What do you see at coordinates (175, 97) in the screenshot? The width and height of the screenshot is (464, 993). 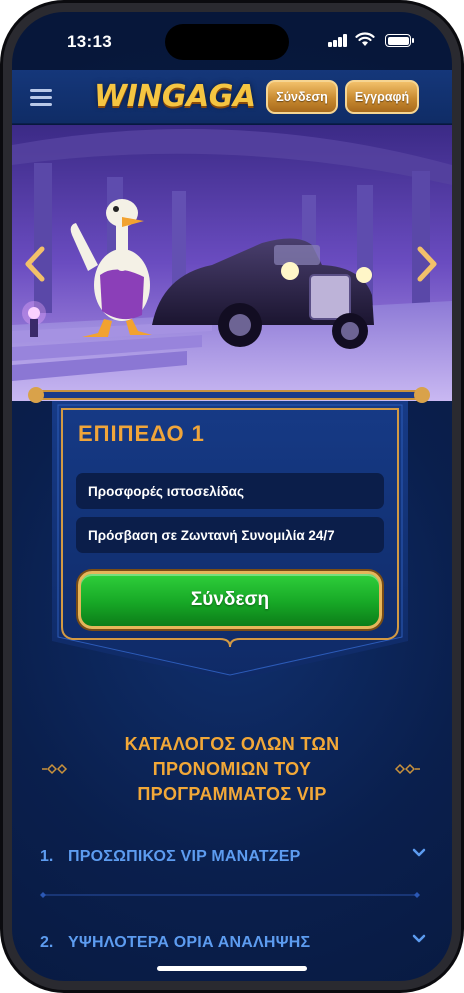 I see `site-logo: WINGAGA` at bounding box center [175, 97].